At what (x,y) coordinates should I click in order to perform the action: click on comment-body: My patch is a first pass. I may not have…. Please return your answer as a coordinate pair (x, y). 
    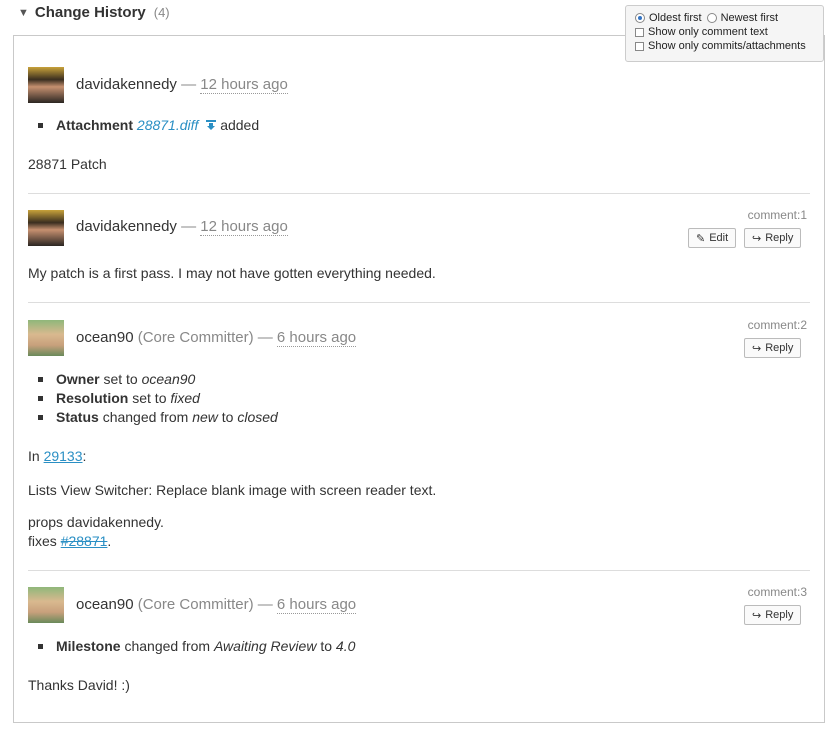
    Looking at the image, I should click on (232, 273).